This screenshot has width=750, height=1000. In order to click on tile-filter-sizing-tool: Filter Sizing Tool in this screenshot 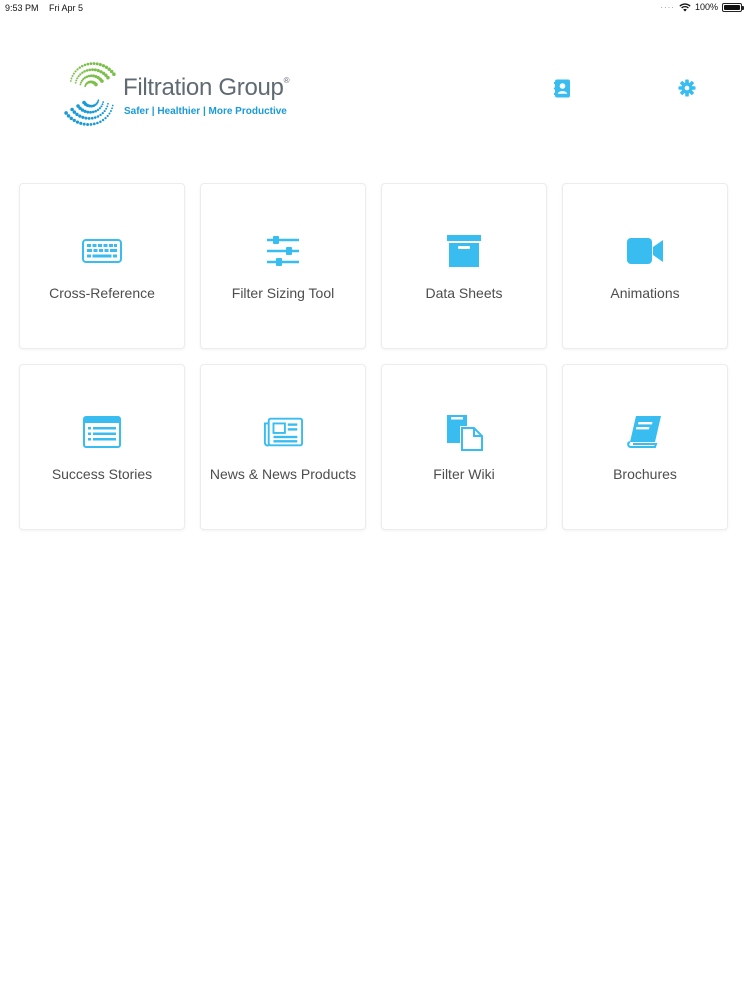, I will do `click(283, 266)`.